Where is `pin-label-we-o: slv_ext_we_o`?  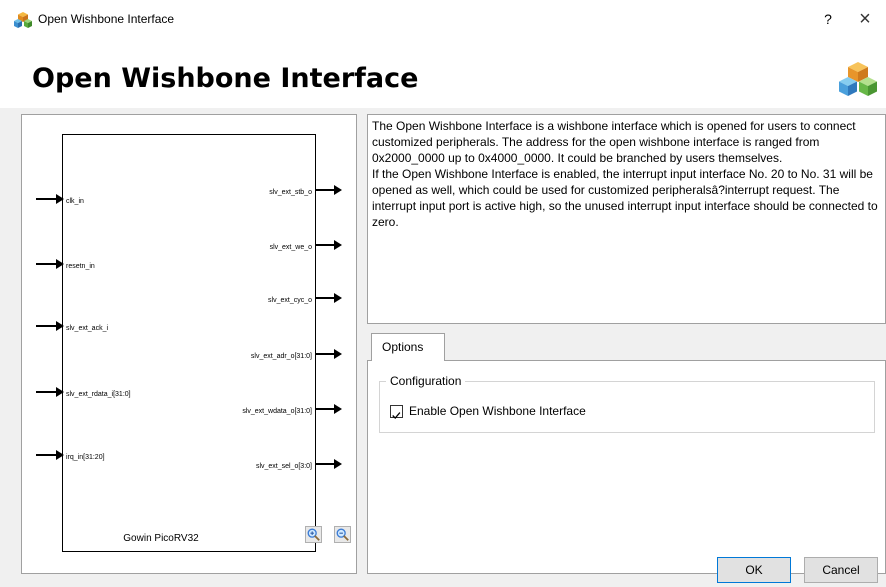
pin-label-we-o: slv_ext_we_o is located at coordinates (290, 247).